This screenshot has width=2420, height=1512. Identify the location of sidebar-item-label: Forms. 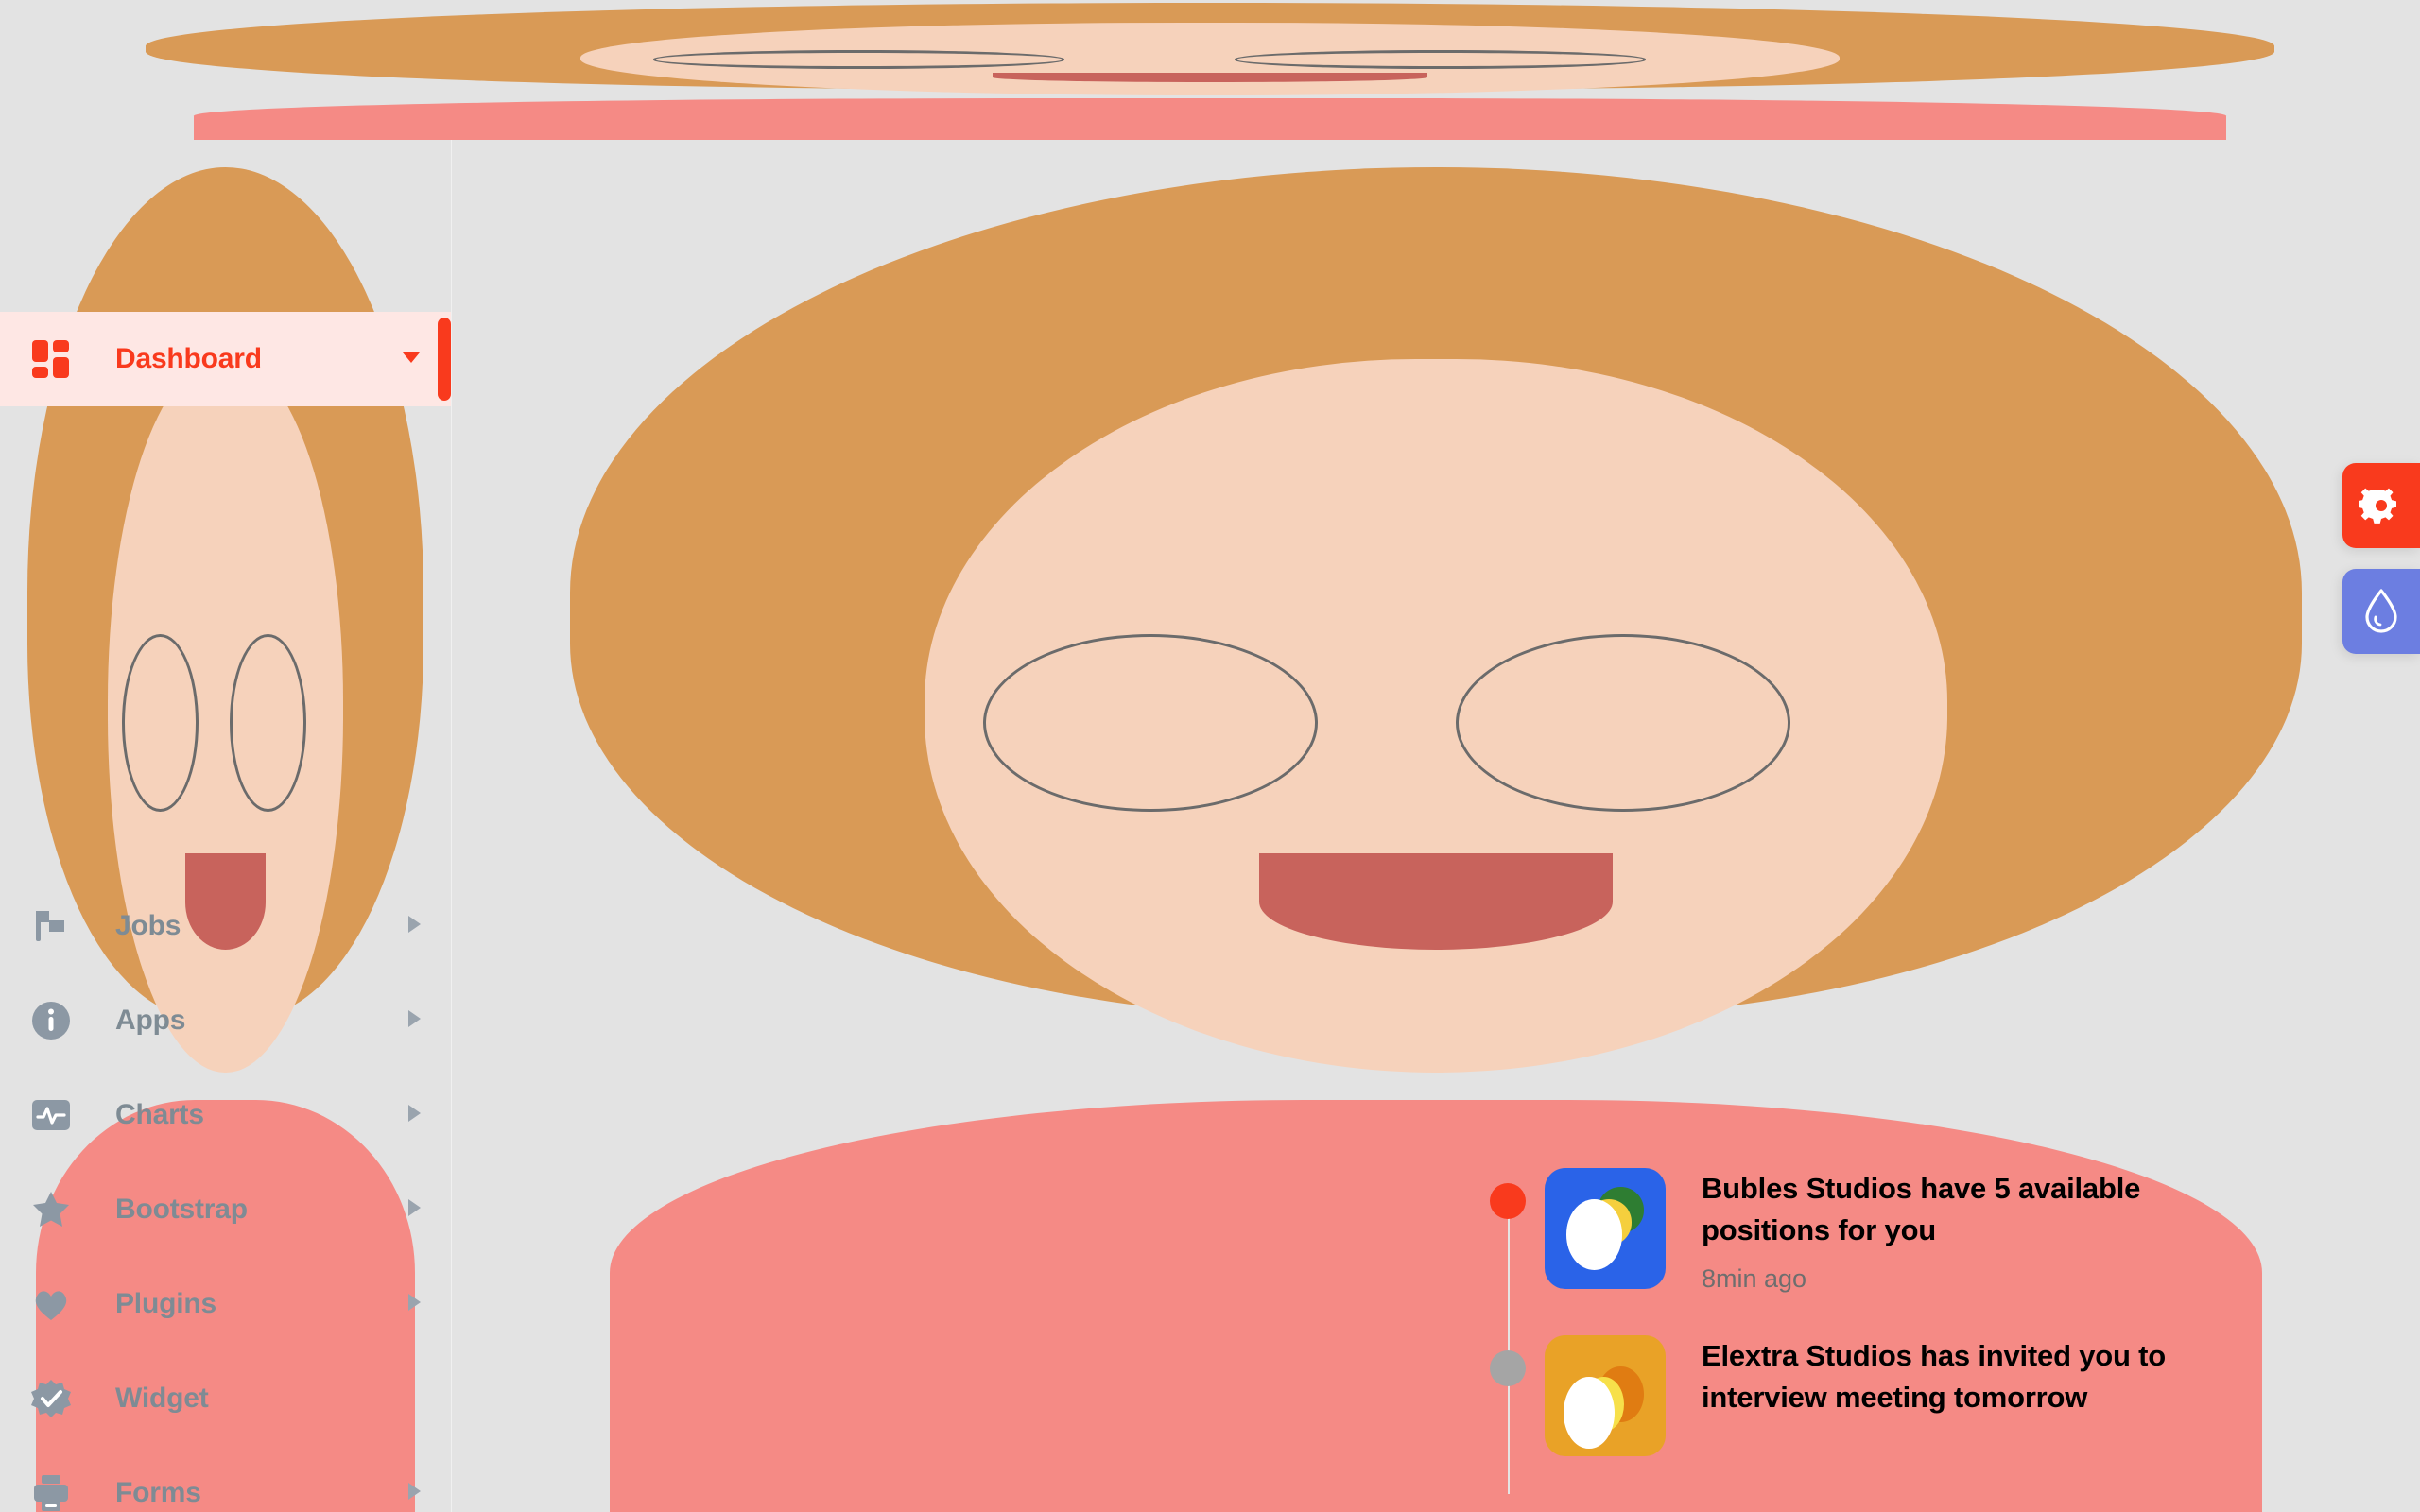
(158, 1492).